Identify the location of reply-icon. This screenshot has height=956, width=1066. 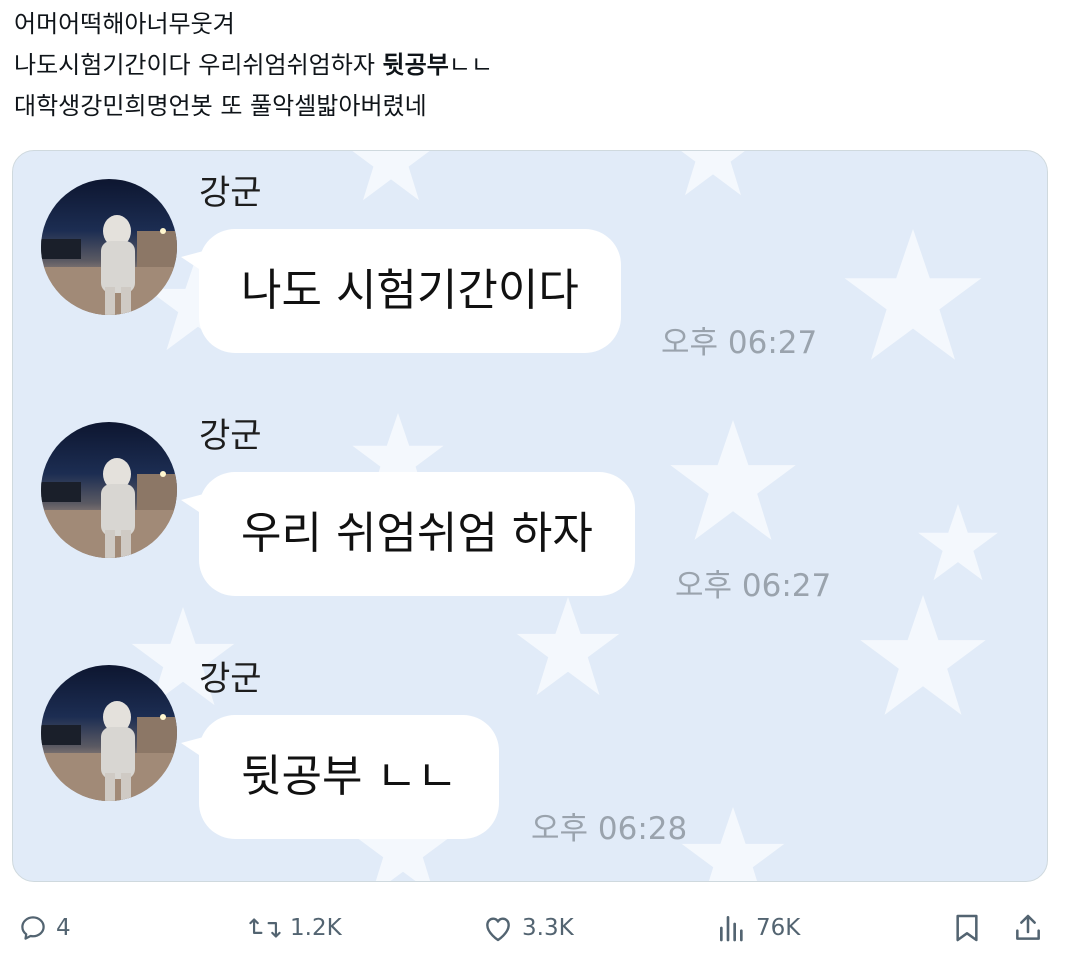
(33, 928).